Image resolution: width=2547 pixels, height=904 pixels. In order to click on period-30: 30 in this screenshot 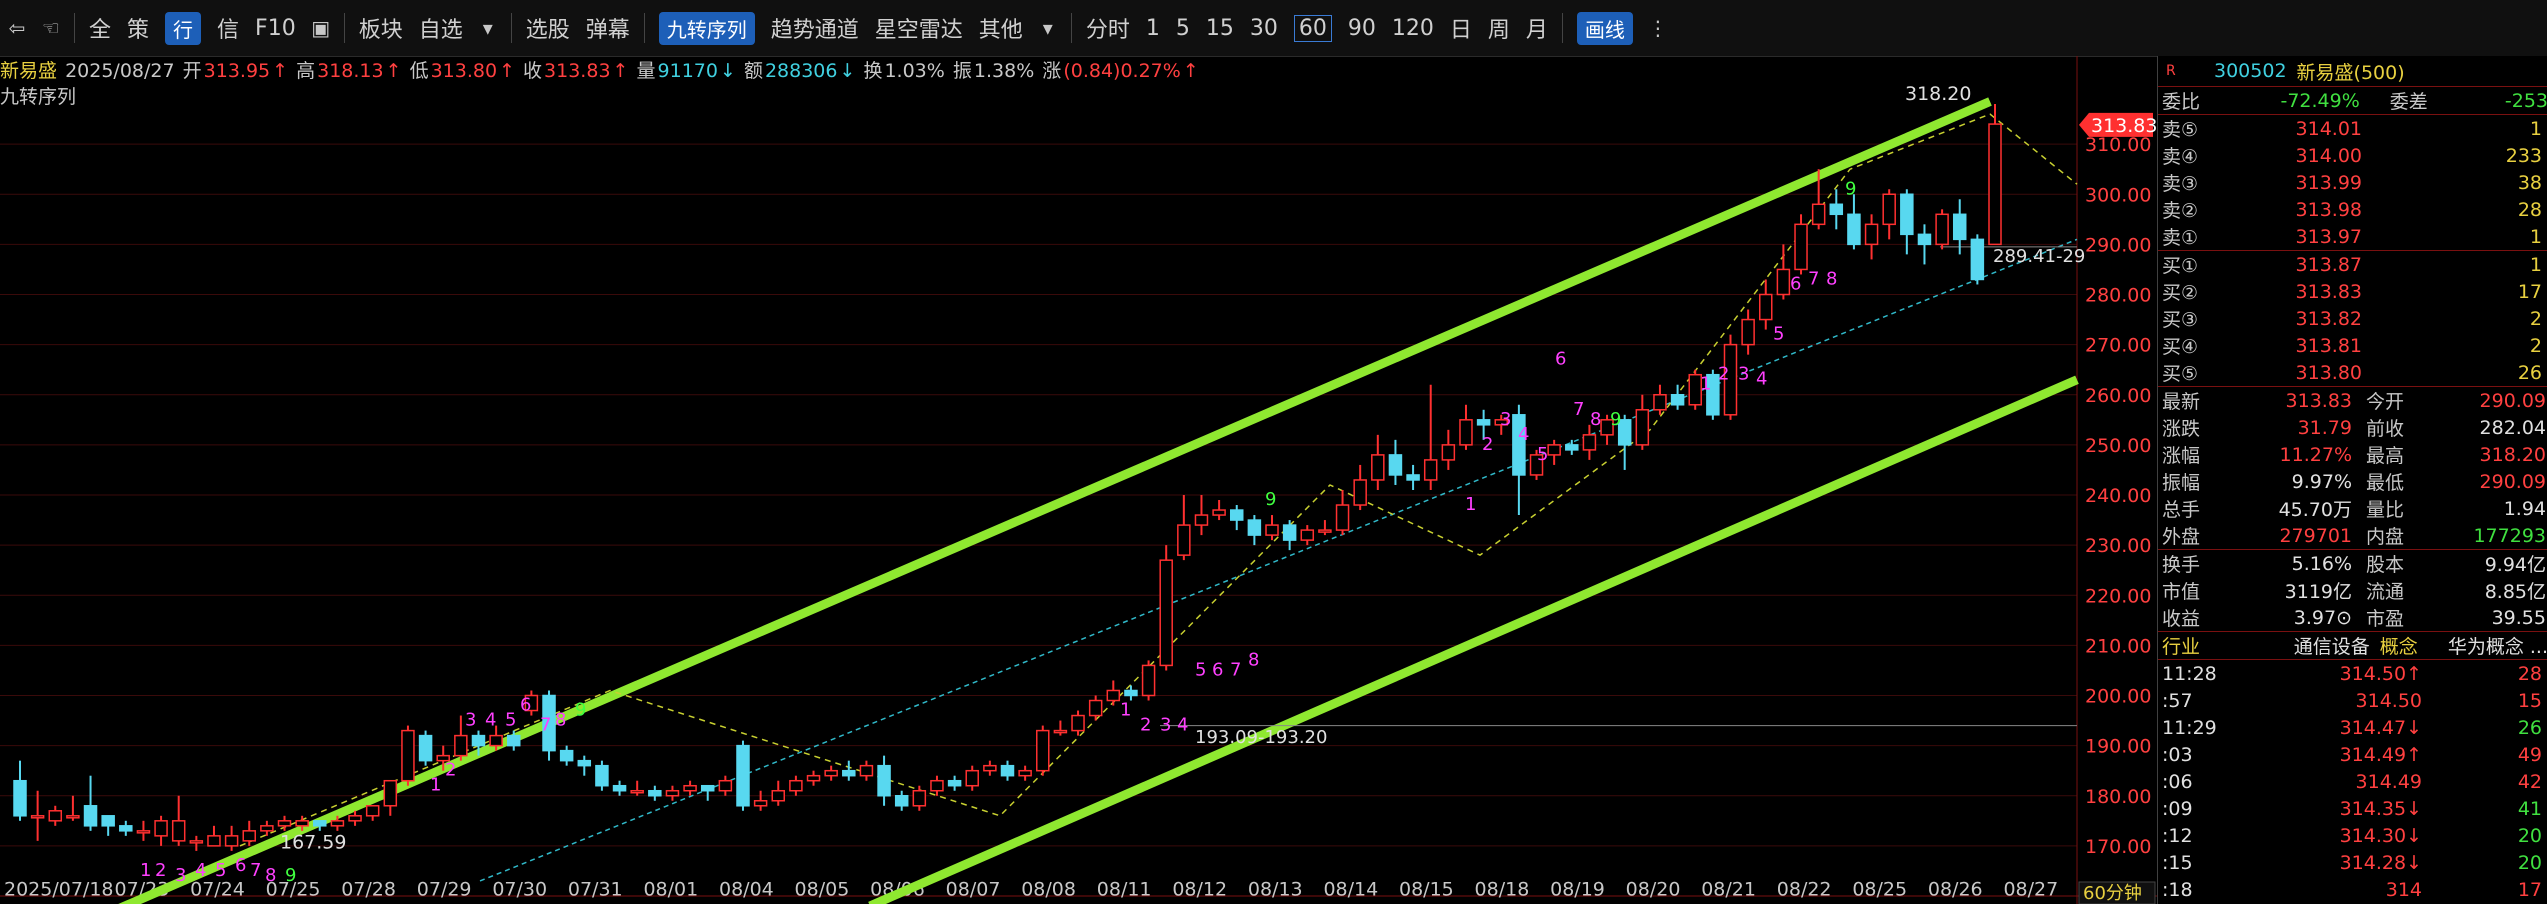, I will do `click(1264, 28)`.